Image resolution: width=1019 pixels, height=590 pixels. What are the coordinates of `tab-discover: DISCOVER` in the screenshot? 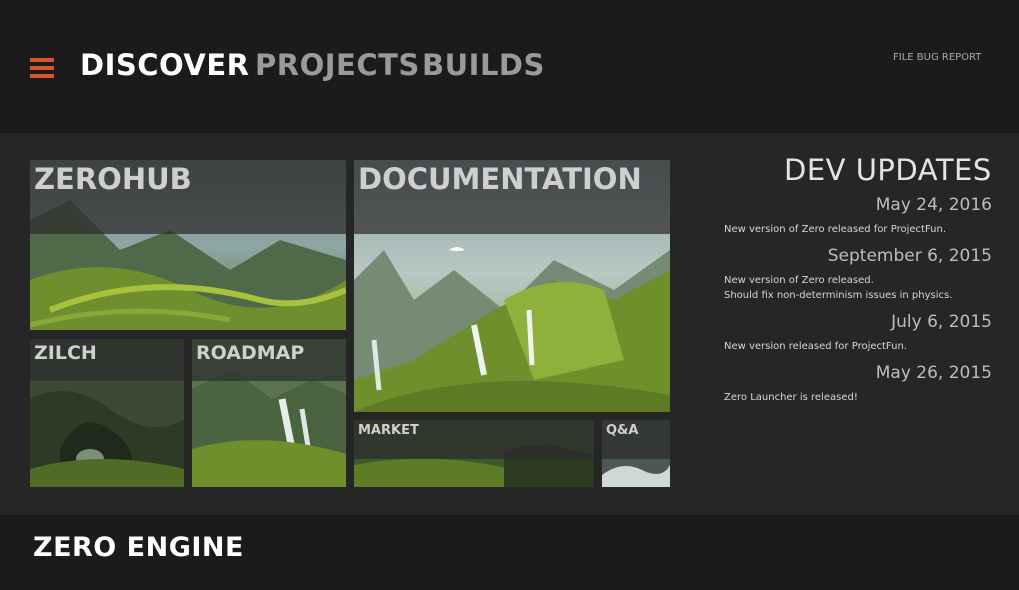 It's located at (165, 65).